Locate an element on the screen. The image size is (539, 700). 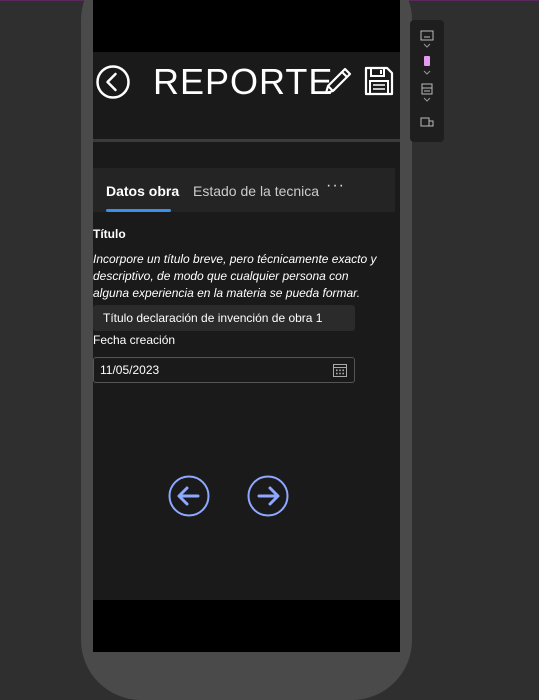
arrow-right-circle-icon is located at coordinates (268, 496).